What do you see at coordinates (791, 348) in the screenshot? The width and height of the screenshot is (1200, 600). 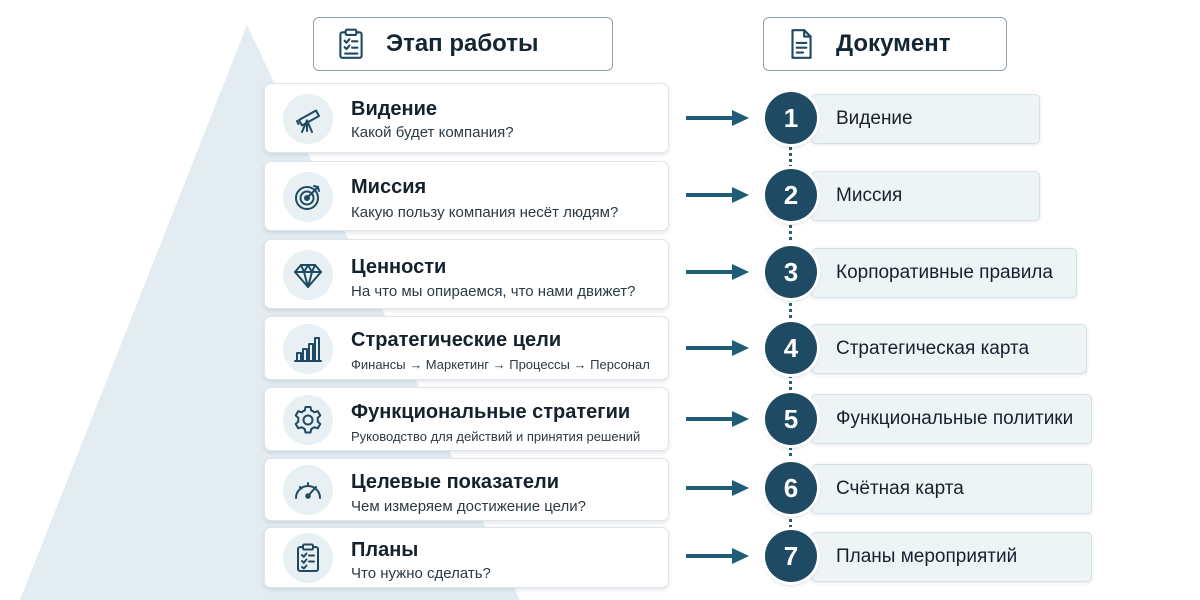 I see `step-number: 4` at bounding box center [791, 348].